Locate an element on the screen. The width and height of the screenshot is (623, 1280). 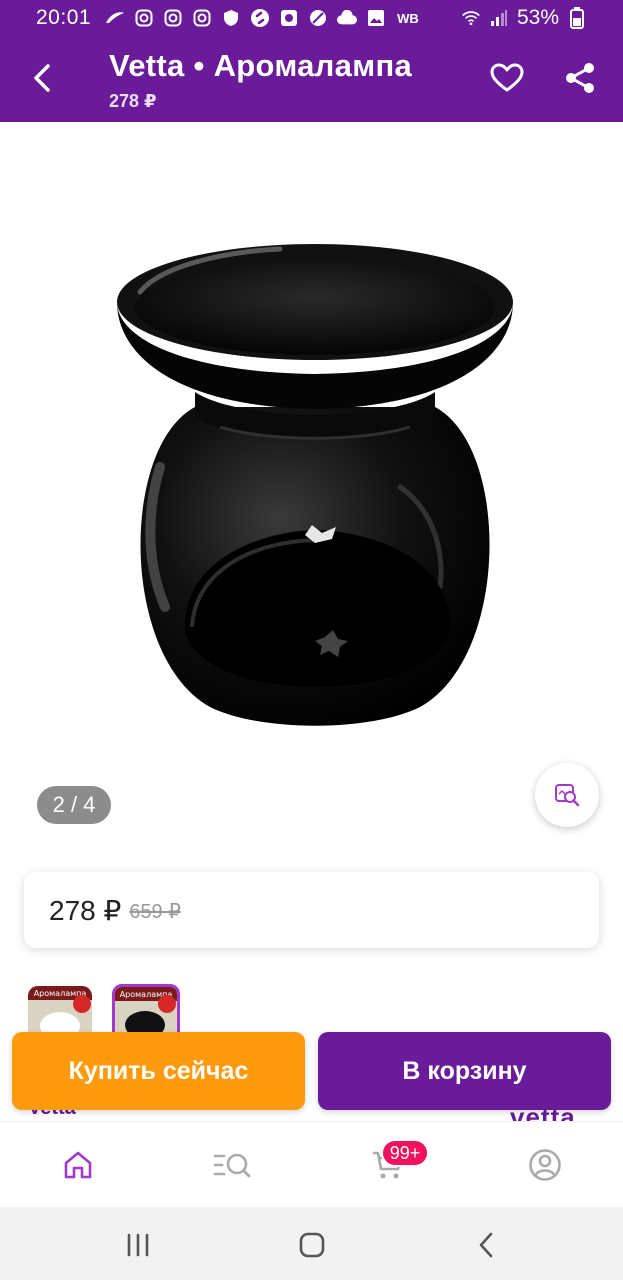
current-price: 278 ₽ is located at coordinates (85, 910).